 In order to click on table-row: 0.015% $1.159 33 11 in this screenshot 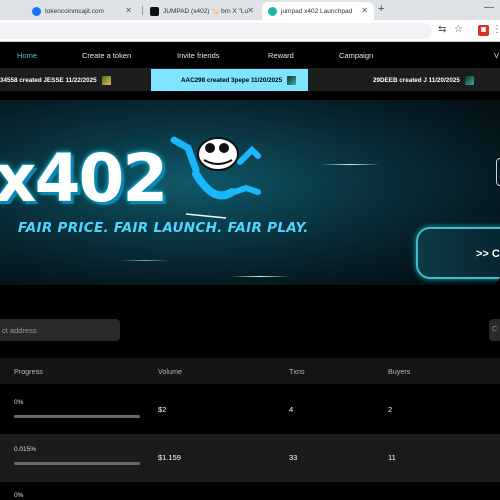, I will do `click(250, 458)`.